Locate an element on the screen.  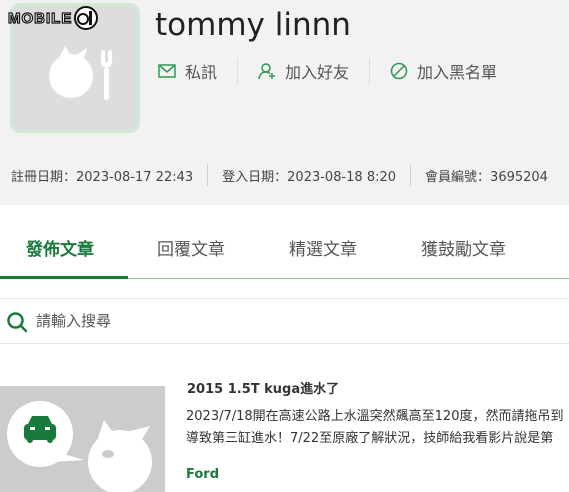
tab-encouraged: 獲鼓勵文章 is located at coordinates (463, 247).